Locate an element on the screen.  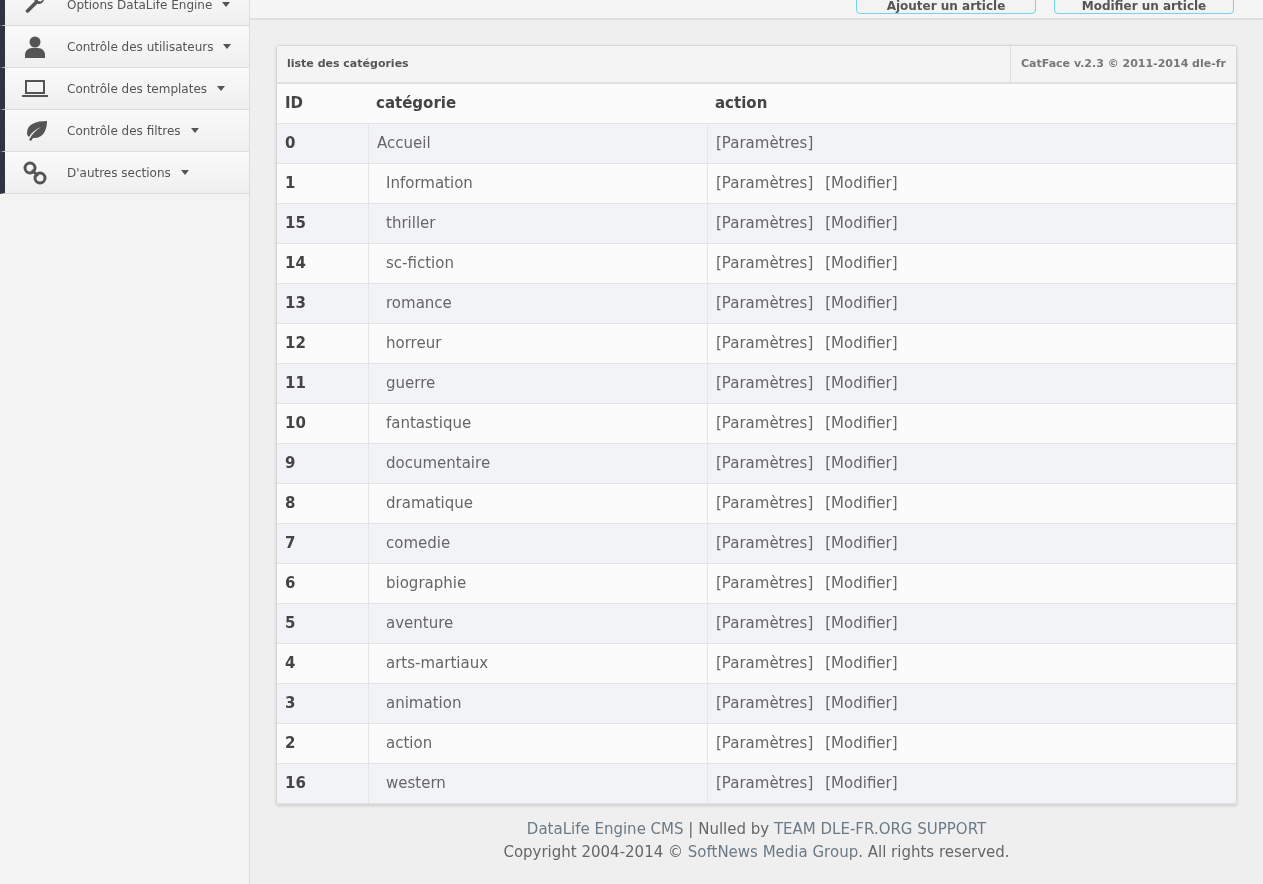
category-cell: horreur is located at coordinates (537, 343).